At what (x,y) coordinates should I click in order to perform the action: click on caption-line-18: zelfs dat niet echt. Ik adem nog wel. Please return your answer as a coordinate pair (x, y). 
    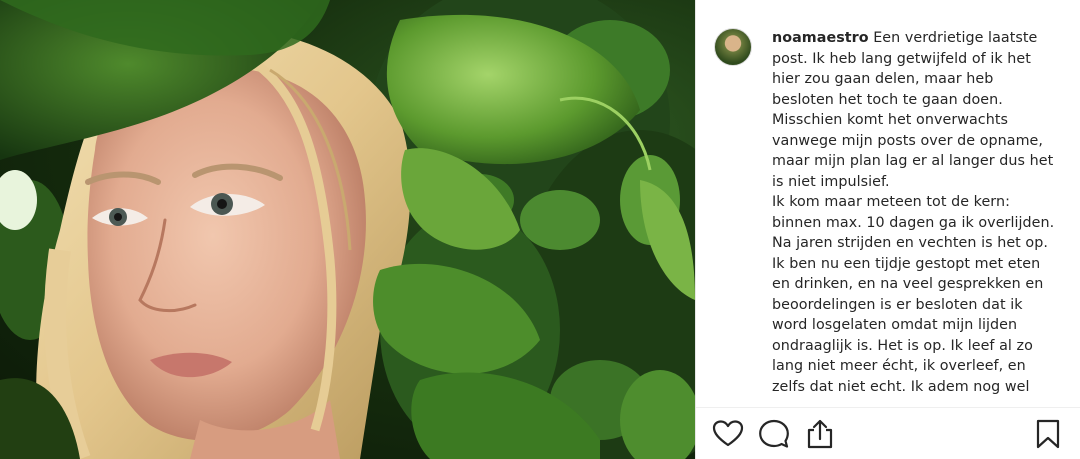
    Looking at the image, I should click on (901, 386).